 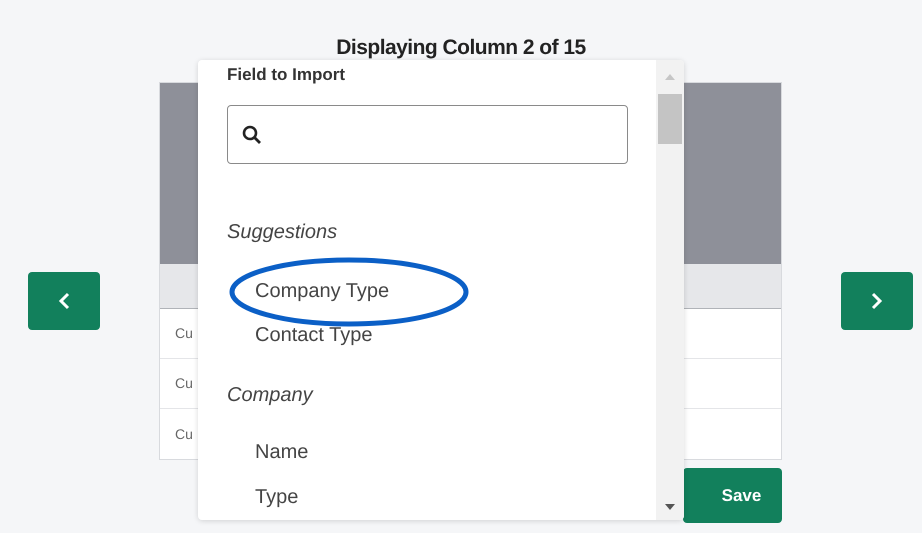 I want to click on field-option: Contact Type, so click(x=313, y=335).